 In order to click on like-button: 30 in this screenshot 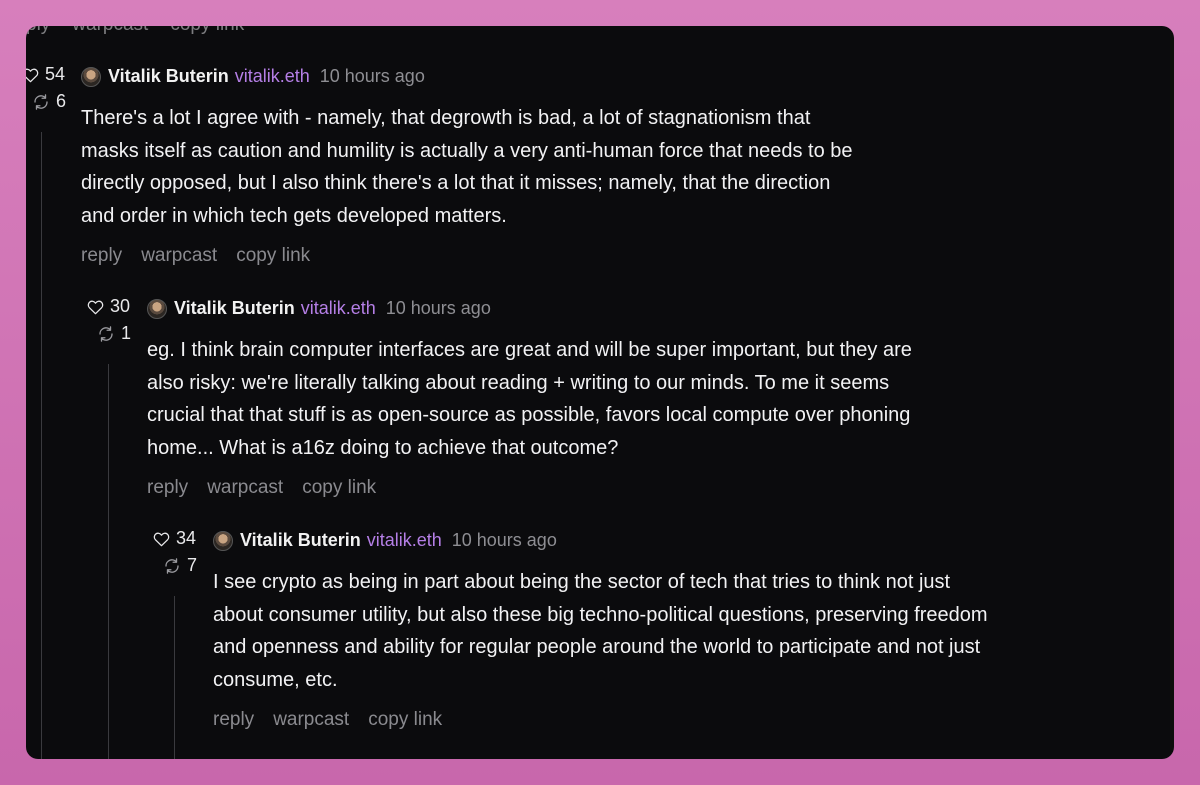, I will do `click(109, 306)`.